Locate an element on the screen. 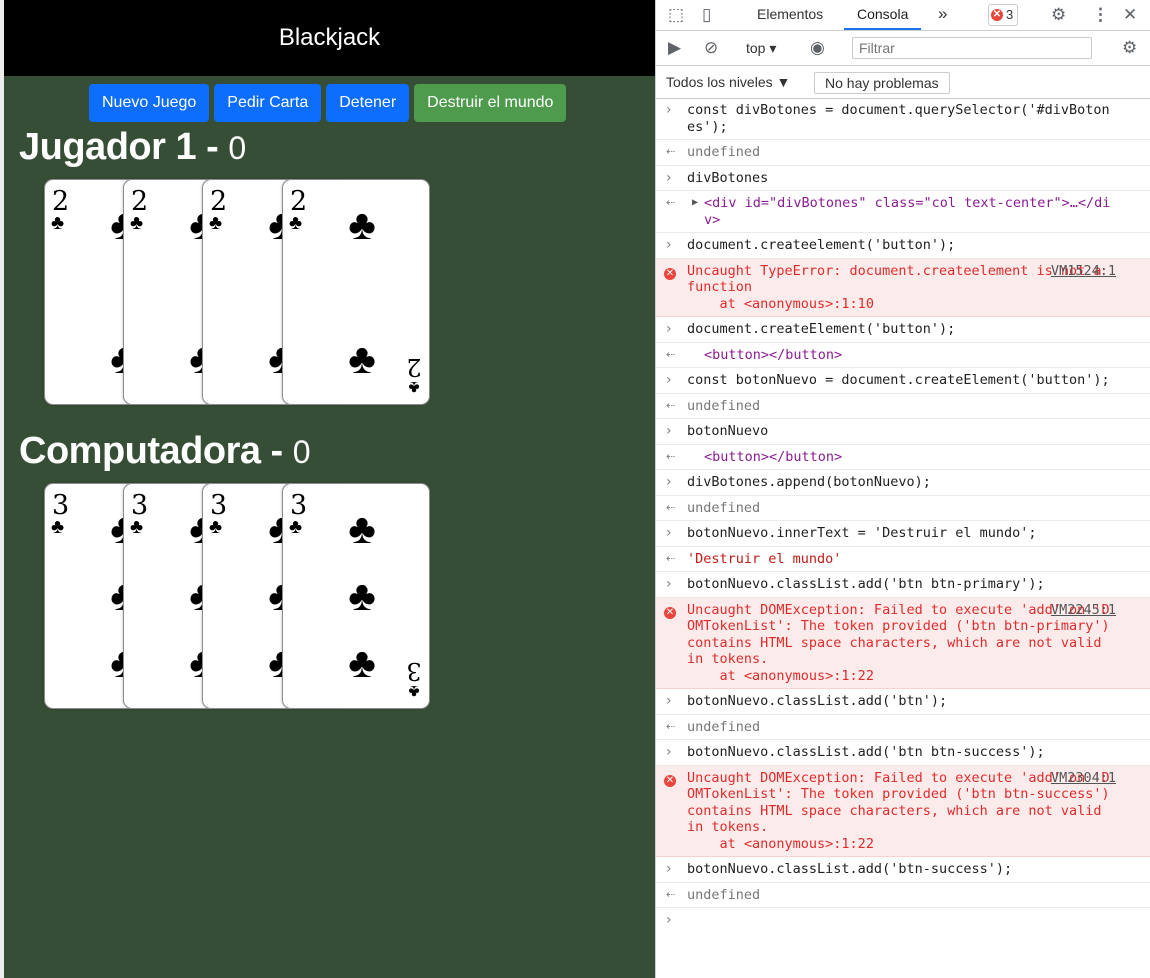 The width and height of the screenshot is (1150, 978). stop-button: Detener is located at coordinates (368, 103).